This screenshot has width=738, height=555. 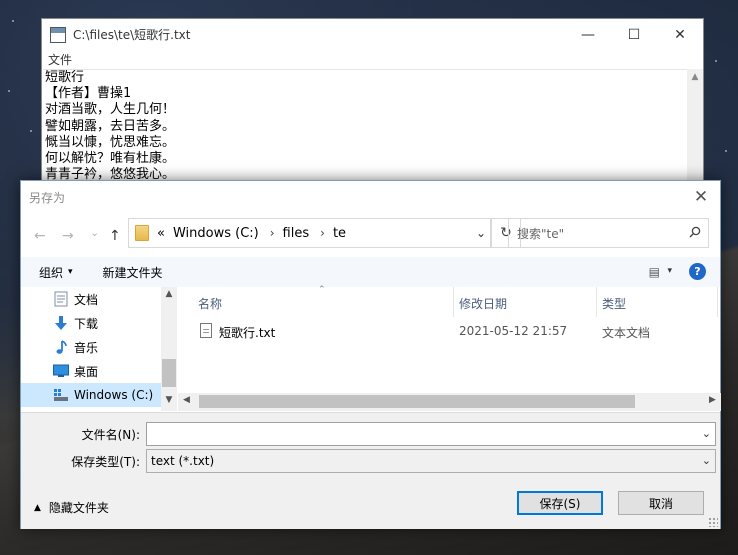 I want to click on tree-item-windows-c: Windows (C:), so click(x=91, y=395).